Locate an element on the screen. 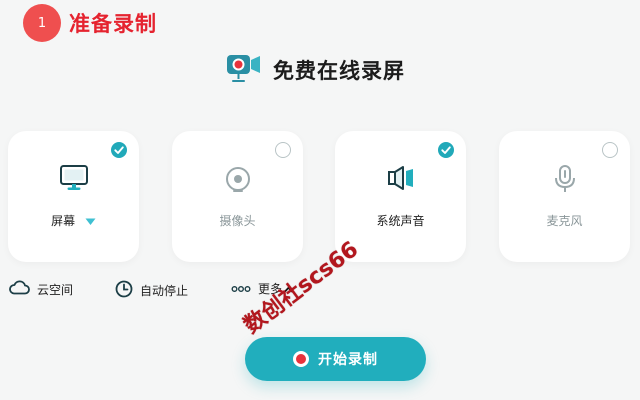  source-label-screen: 屏幕 is located at coordinates (63, 221).